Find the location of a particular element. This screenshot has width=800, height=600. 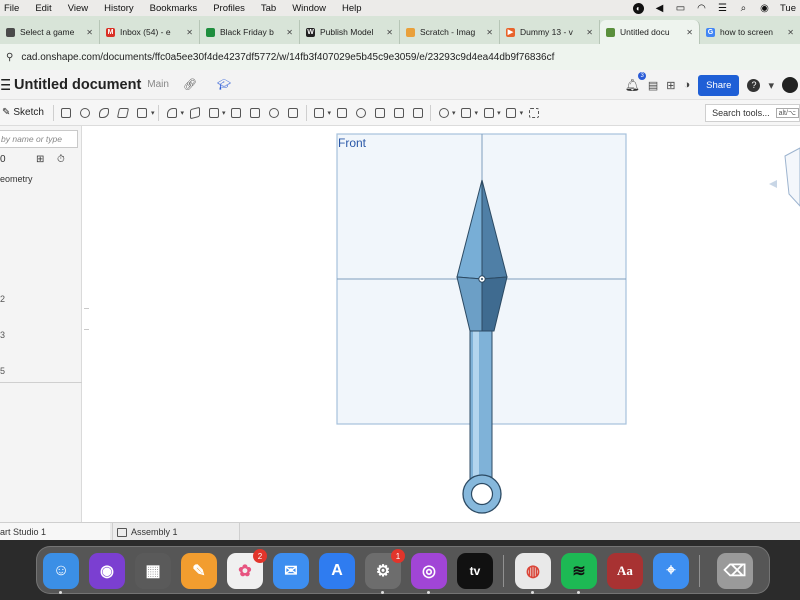

thicken-icon is located at coordinates (142, 113).